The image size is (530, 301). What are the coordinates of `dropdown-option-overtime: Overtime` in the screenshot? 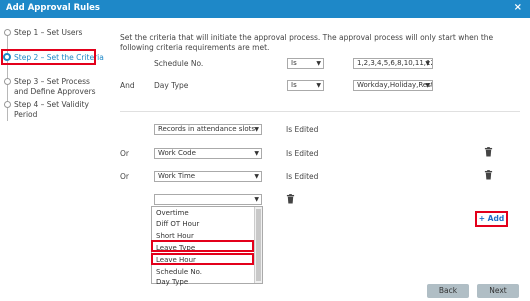 It's located at (172, 213).